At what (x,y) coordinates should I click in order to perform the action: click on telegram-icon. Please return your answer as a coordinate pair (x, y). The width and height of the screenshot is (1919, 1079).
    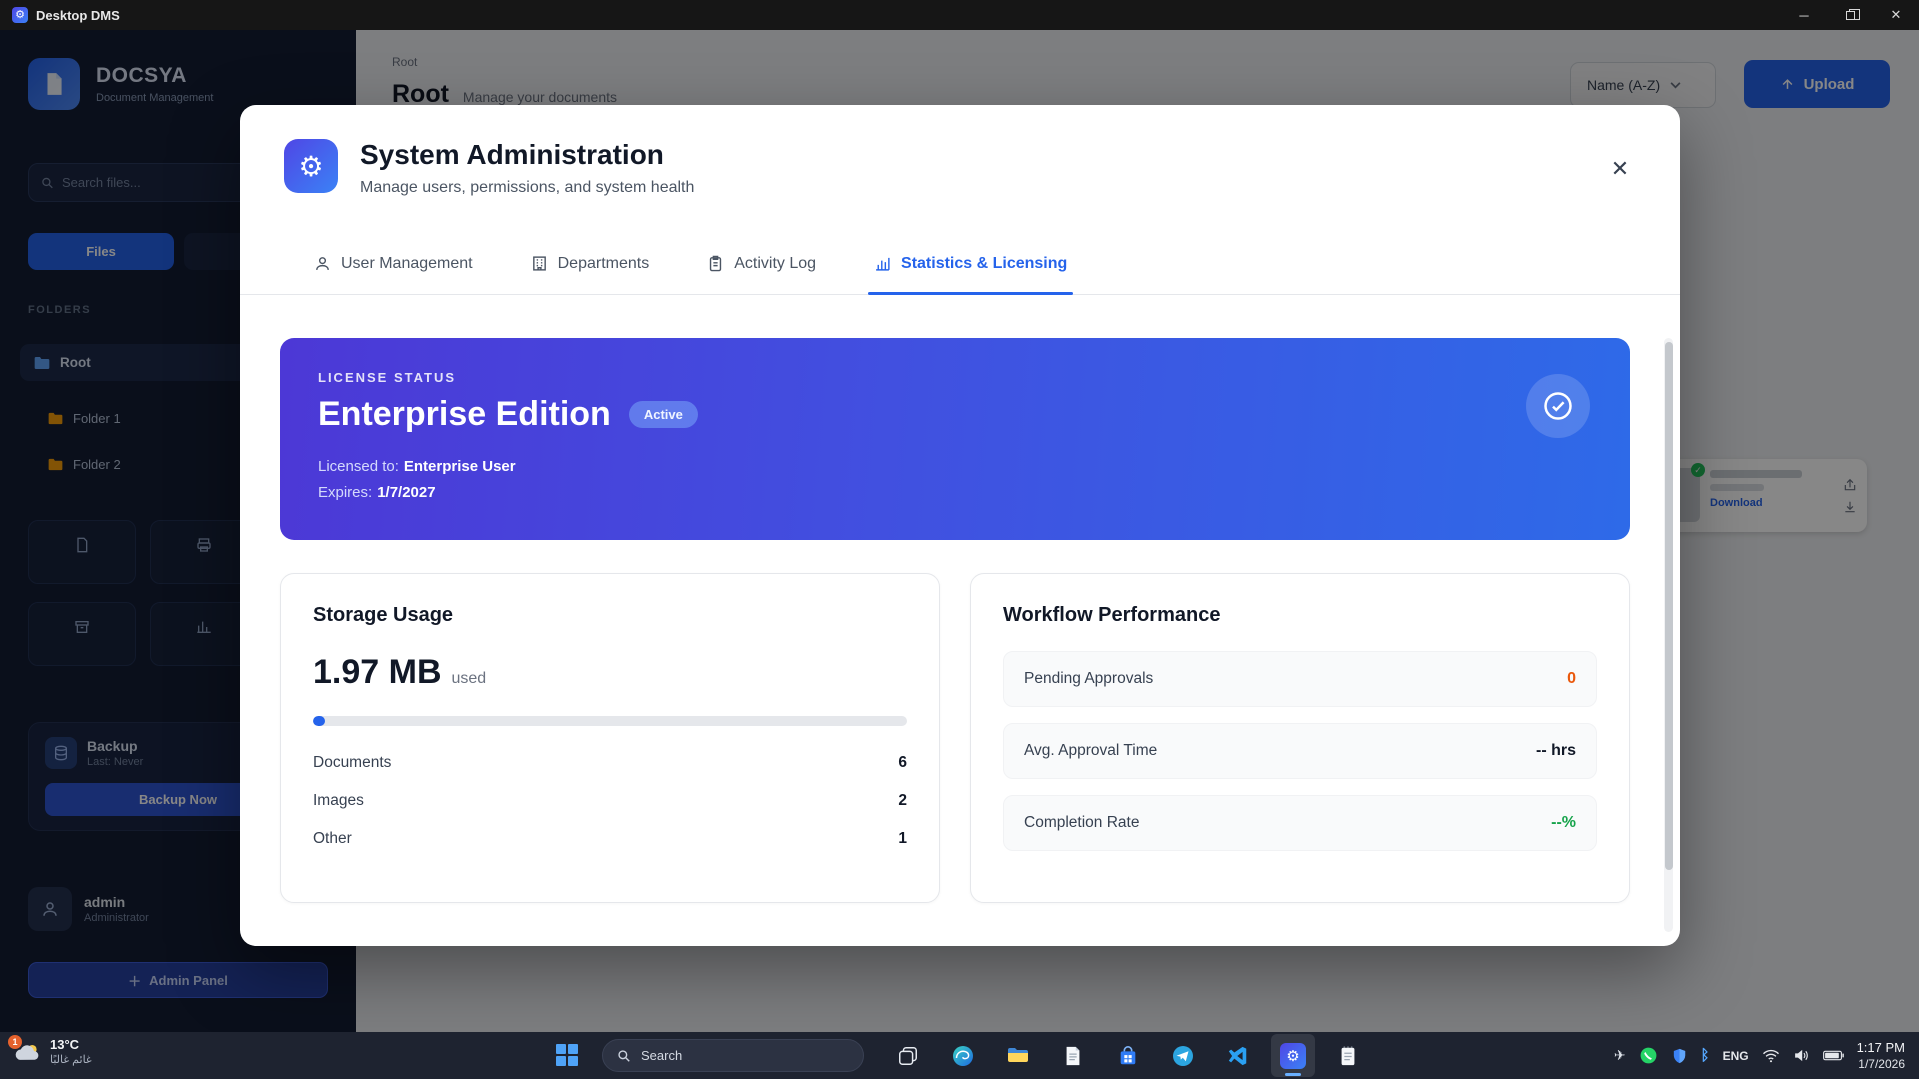
    Looking at the image, I should click on (1183, 1055).